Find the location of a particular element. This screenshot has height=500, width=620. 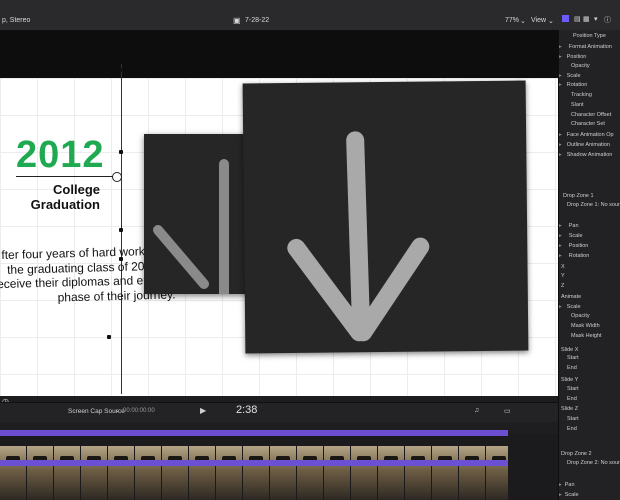

inspector-row: Drop Zone 1 is located at coordinates (576, 196).